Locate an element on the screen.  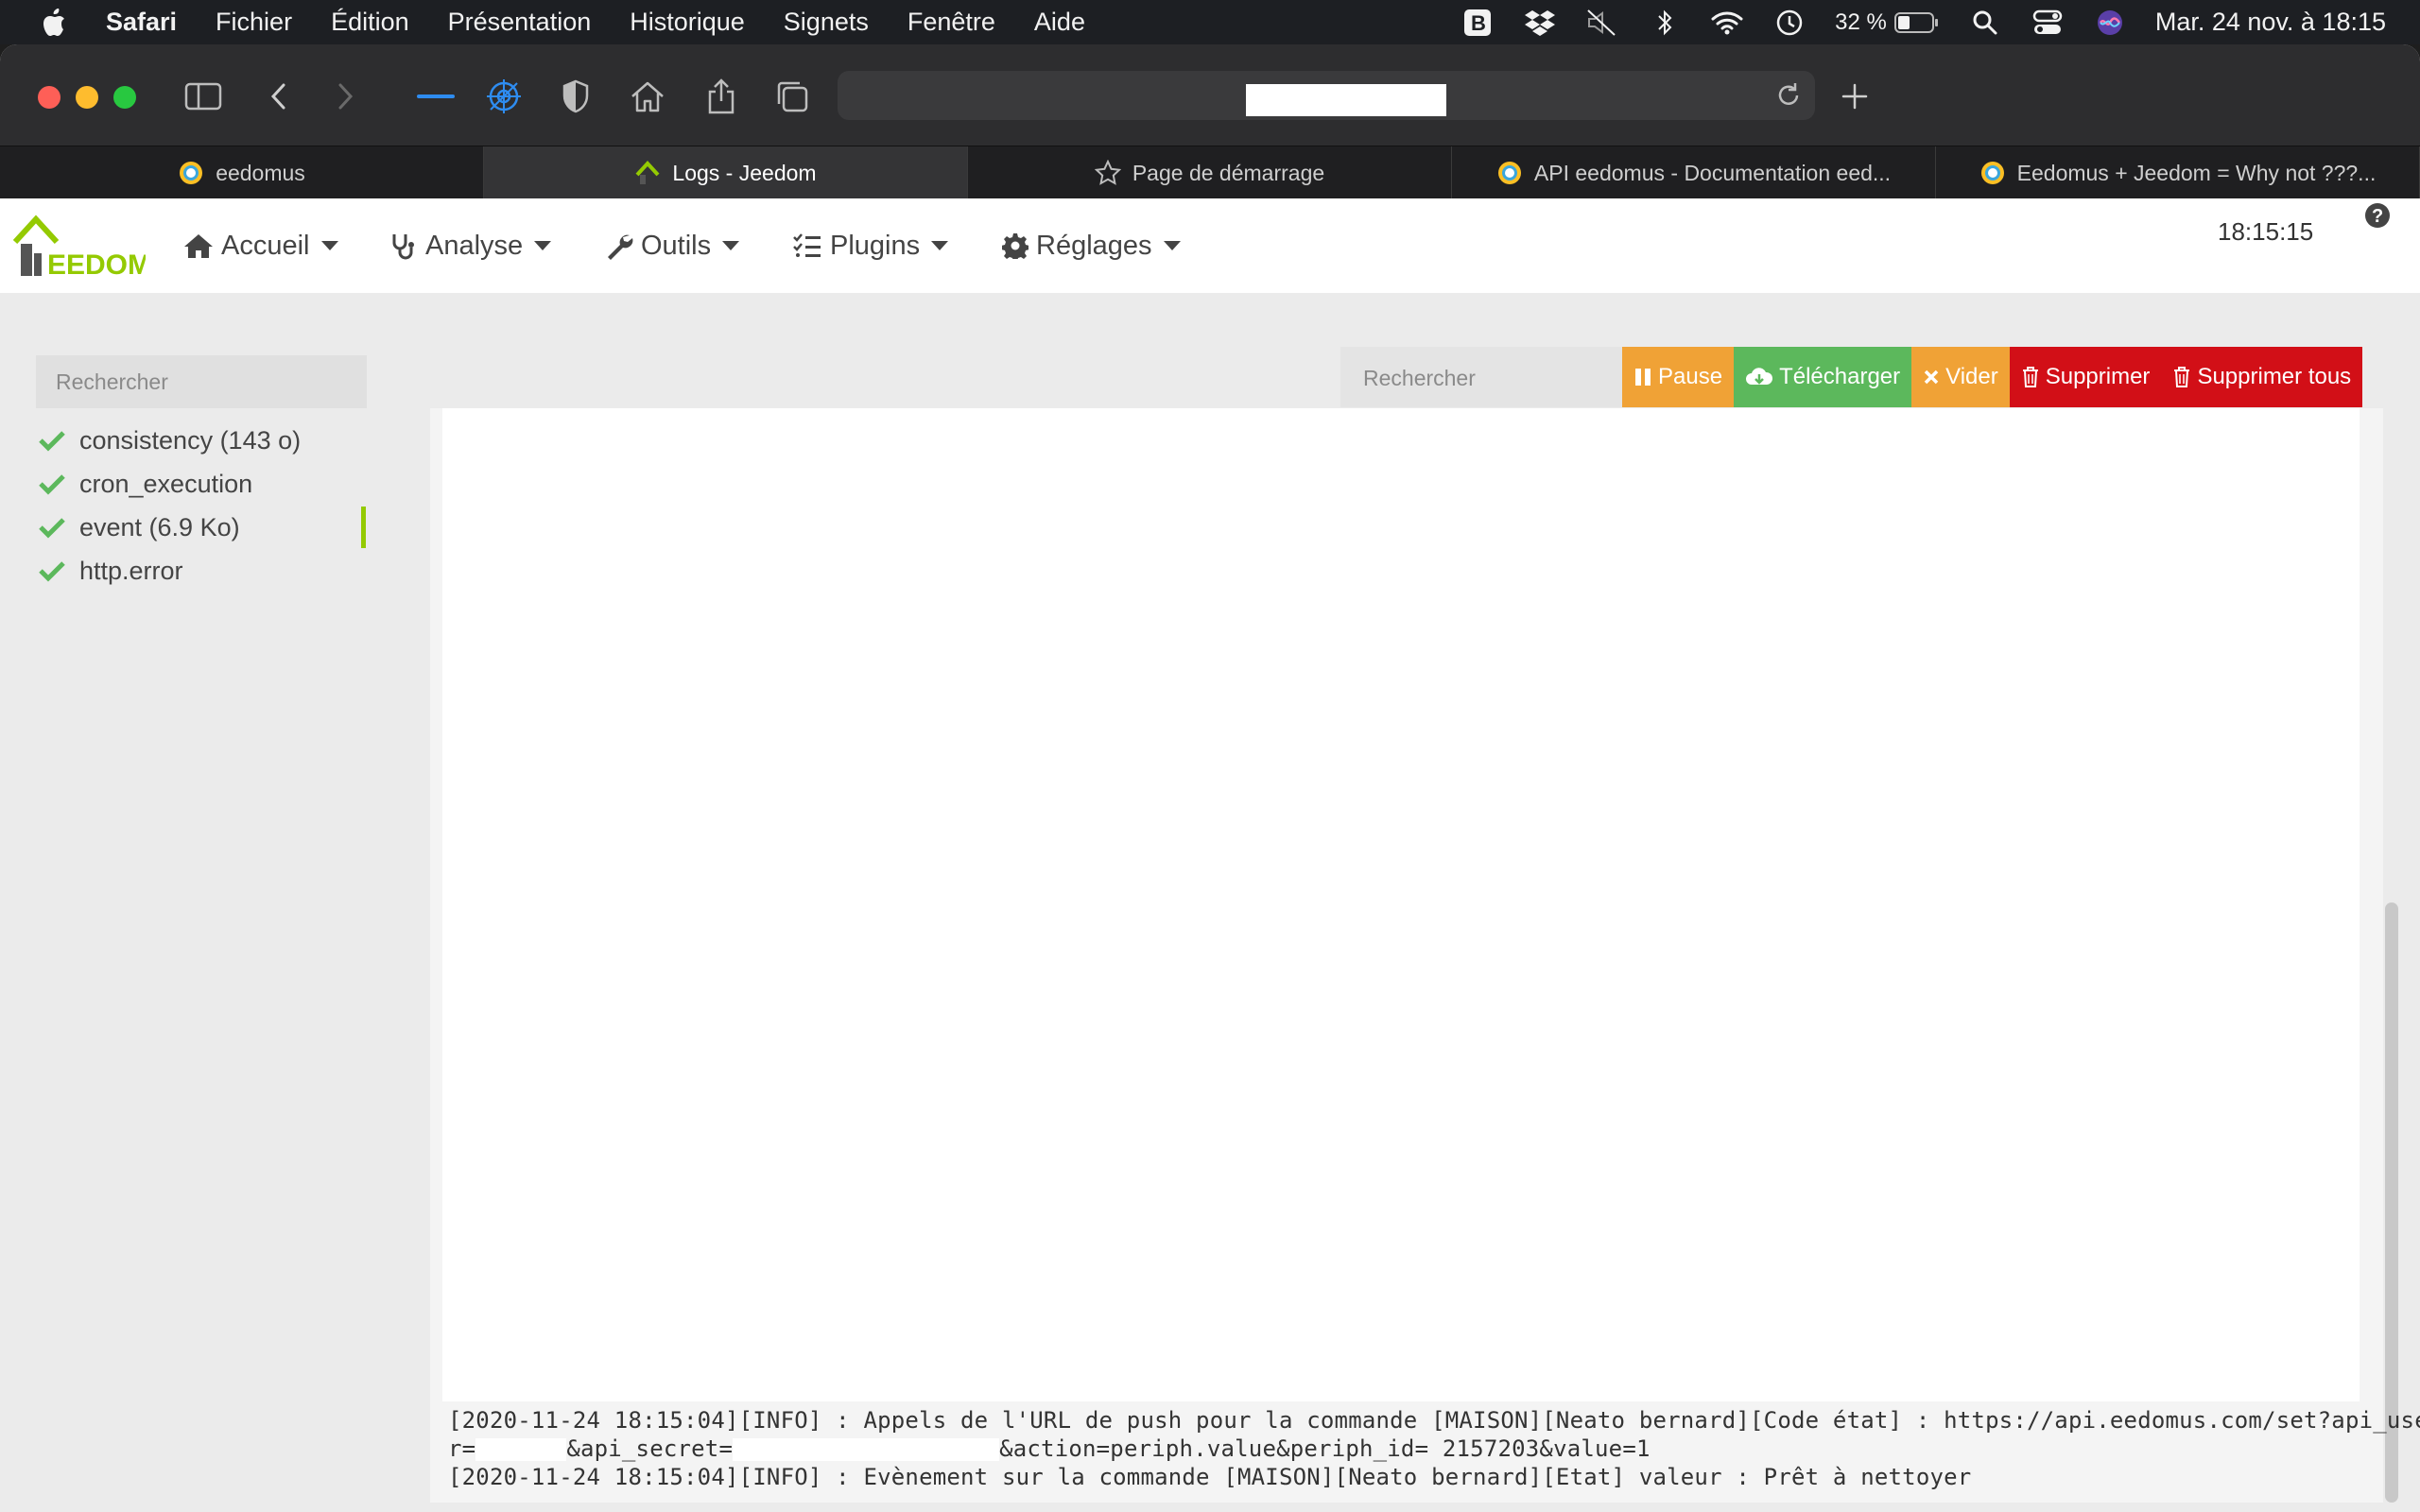
menu-aide: Aide is located at coordinates (1059, 22).